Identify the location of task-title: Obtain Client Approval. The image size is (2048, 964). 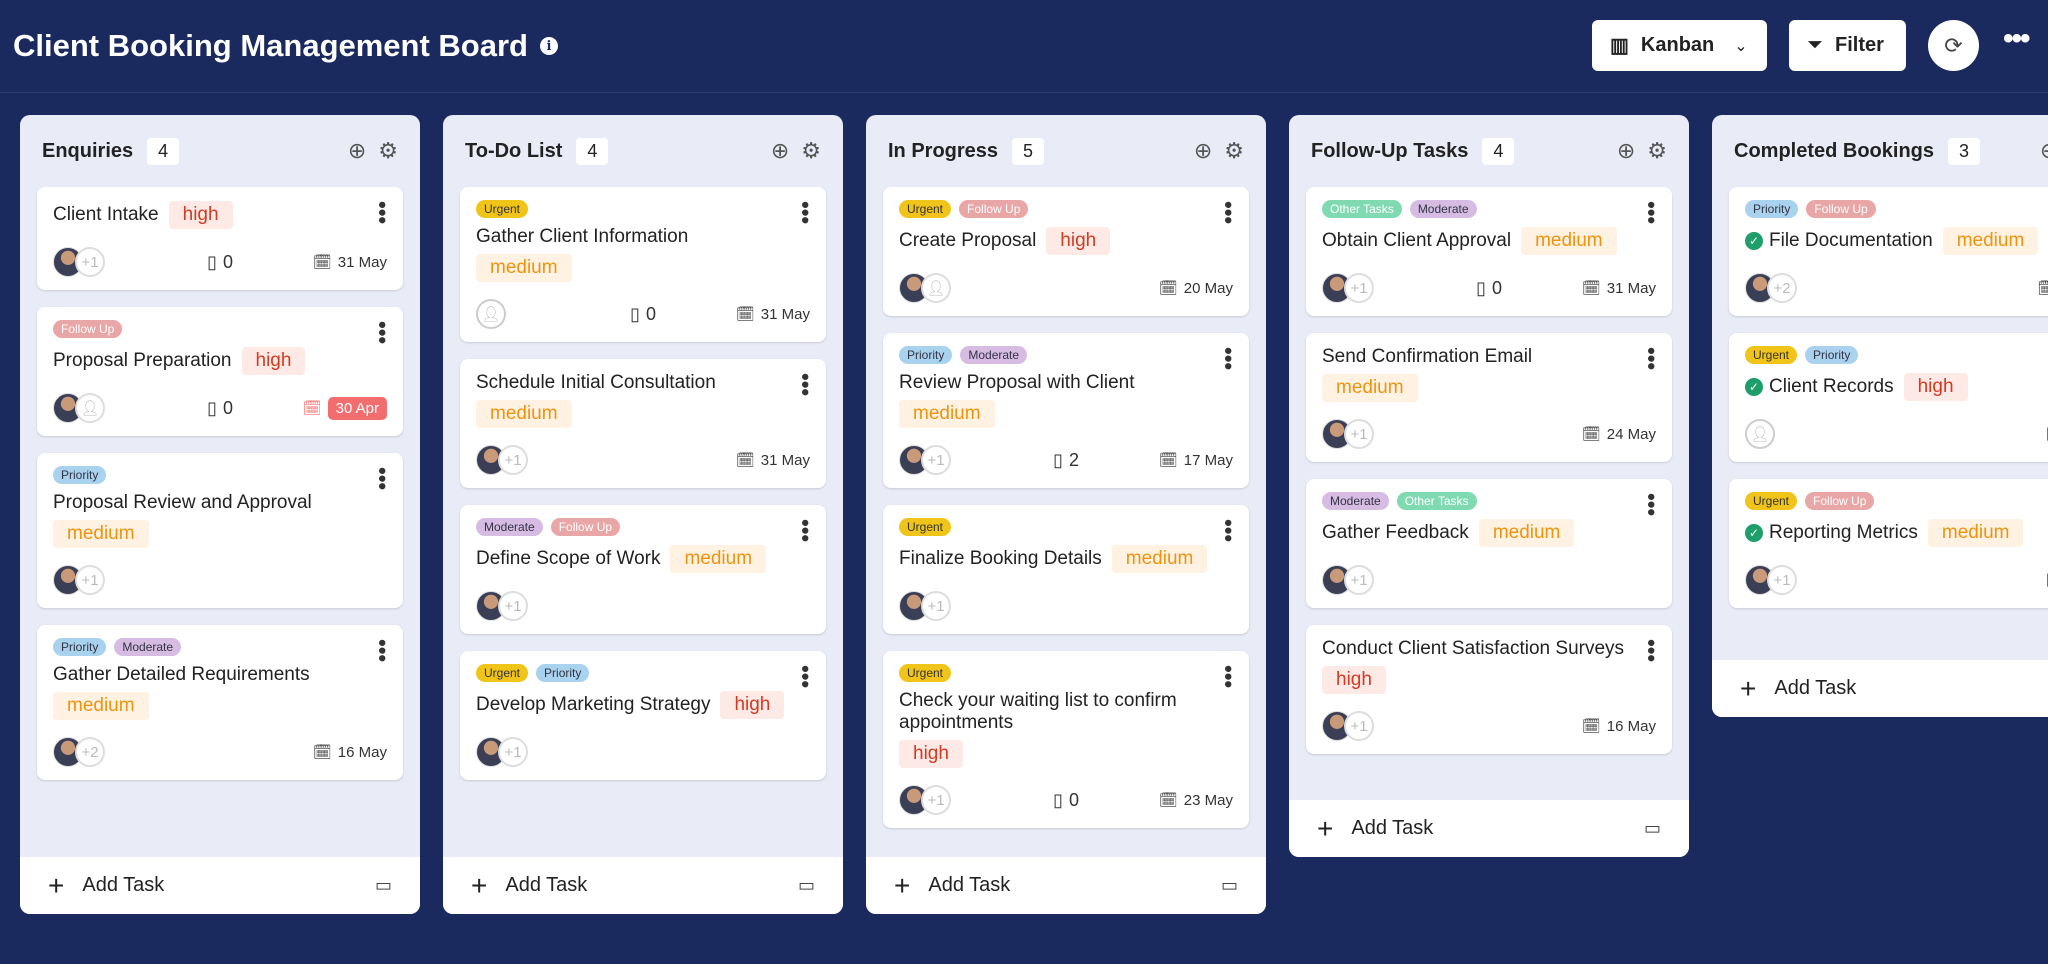
(1416, 241).